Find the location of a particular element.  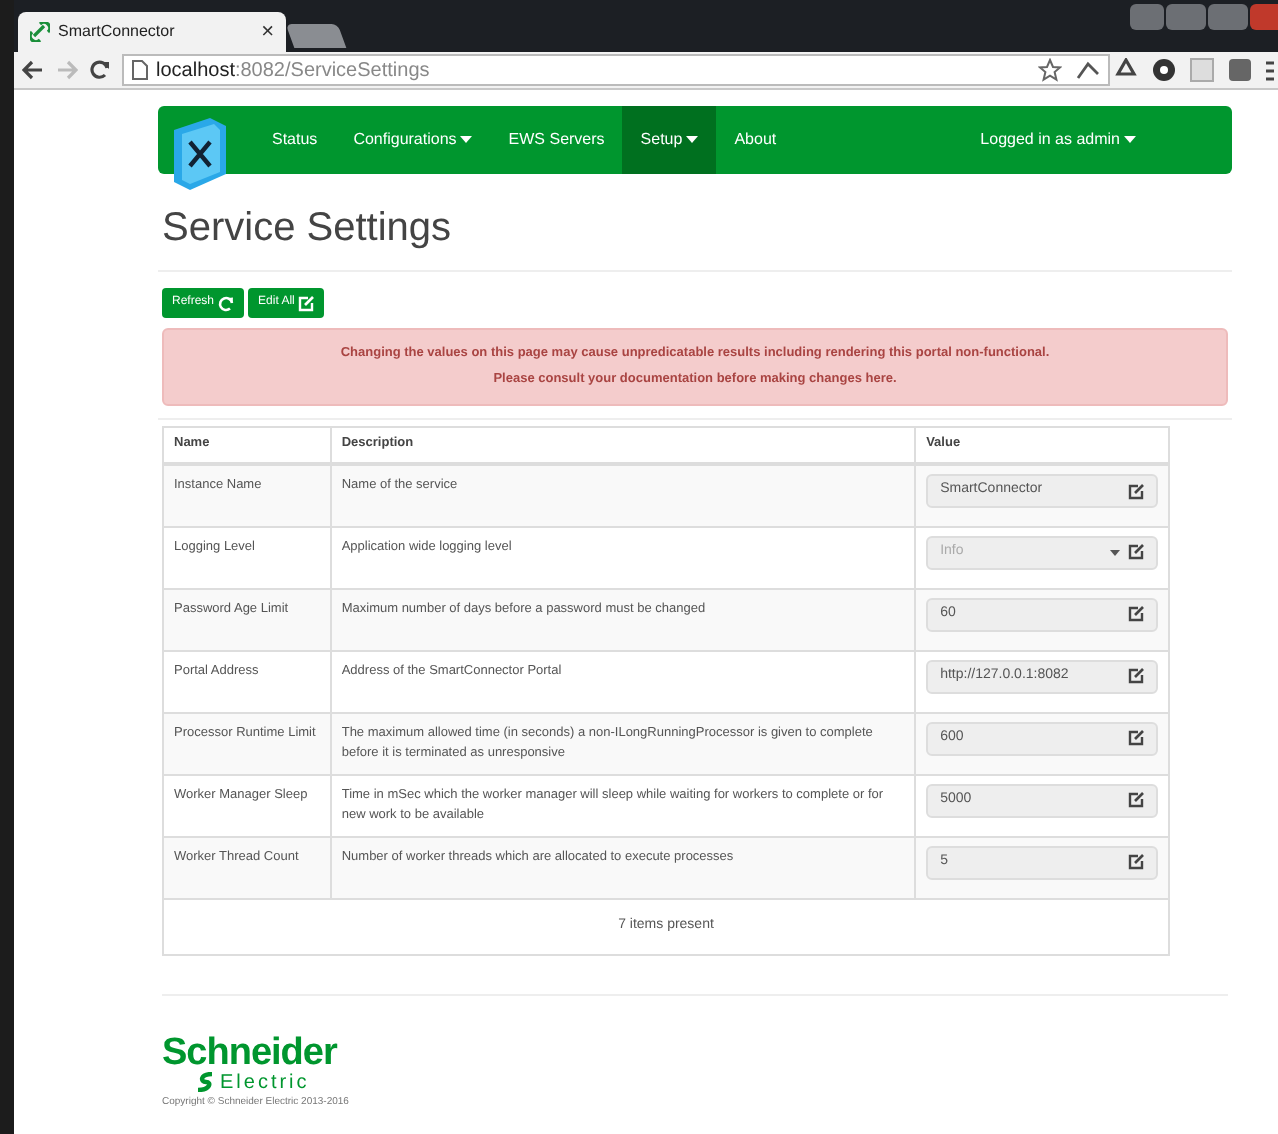

page-title: Service Settings is located at coordinates (308, 229).